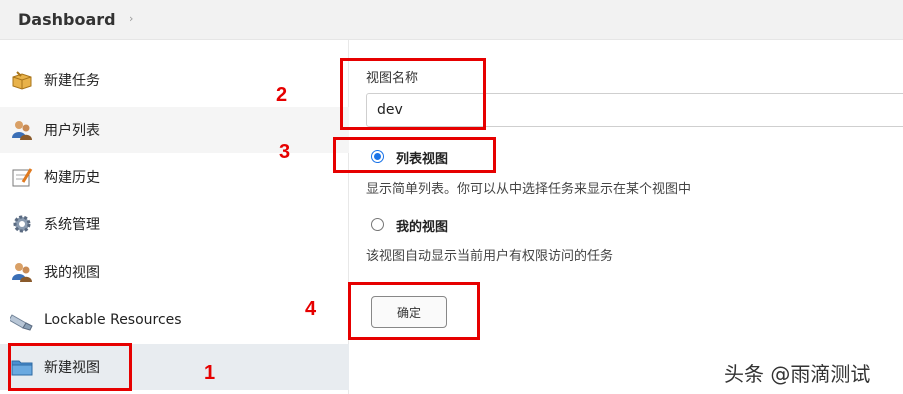  Describe the element at coordinates (72, 178) in the screenshot. I see `sidebar-item-label: 构建历史` at that location.